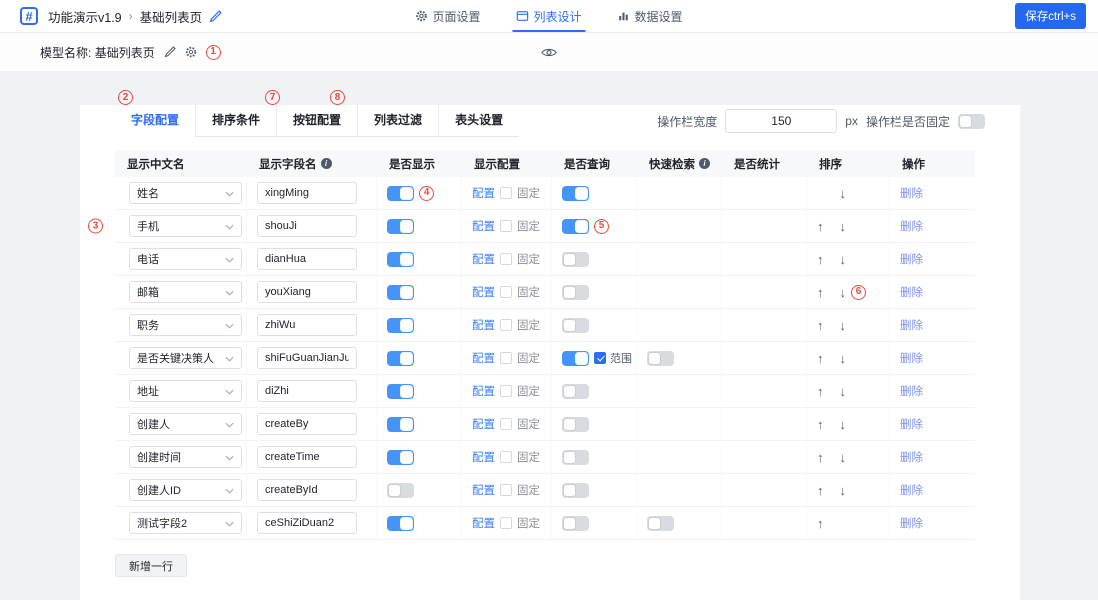  Describe the element at coordinates (1050, 16) in the screenshot. I see `save-button: 保存ctrl+s` at that location.